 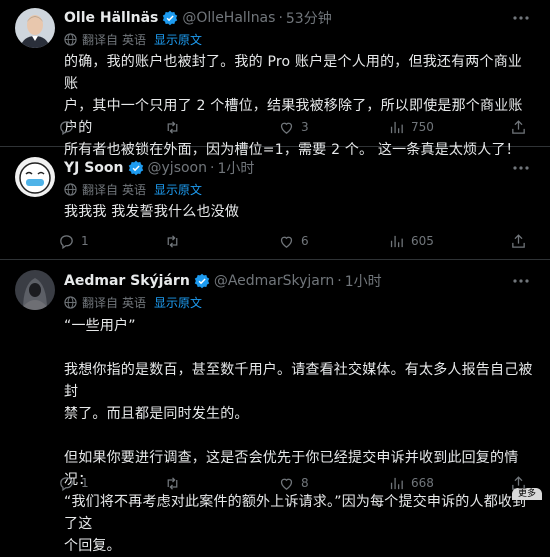 What do you see at coordinates (94, 168) in the screenshot?
I see `author-name: YJ Soon` at bounding box center [94, 168].